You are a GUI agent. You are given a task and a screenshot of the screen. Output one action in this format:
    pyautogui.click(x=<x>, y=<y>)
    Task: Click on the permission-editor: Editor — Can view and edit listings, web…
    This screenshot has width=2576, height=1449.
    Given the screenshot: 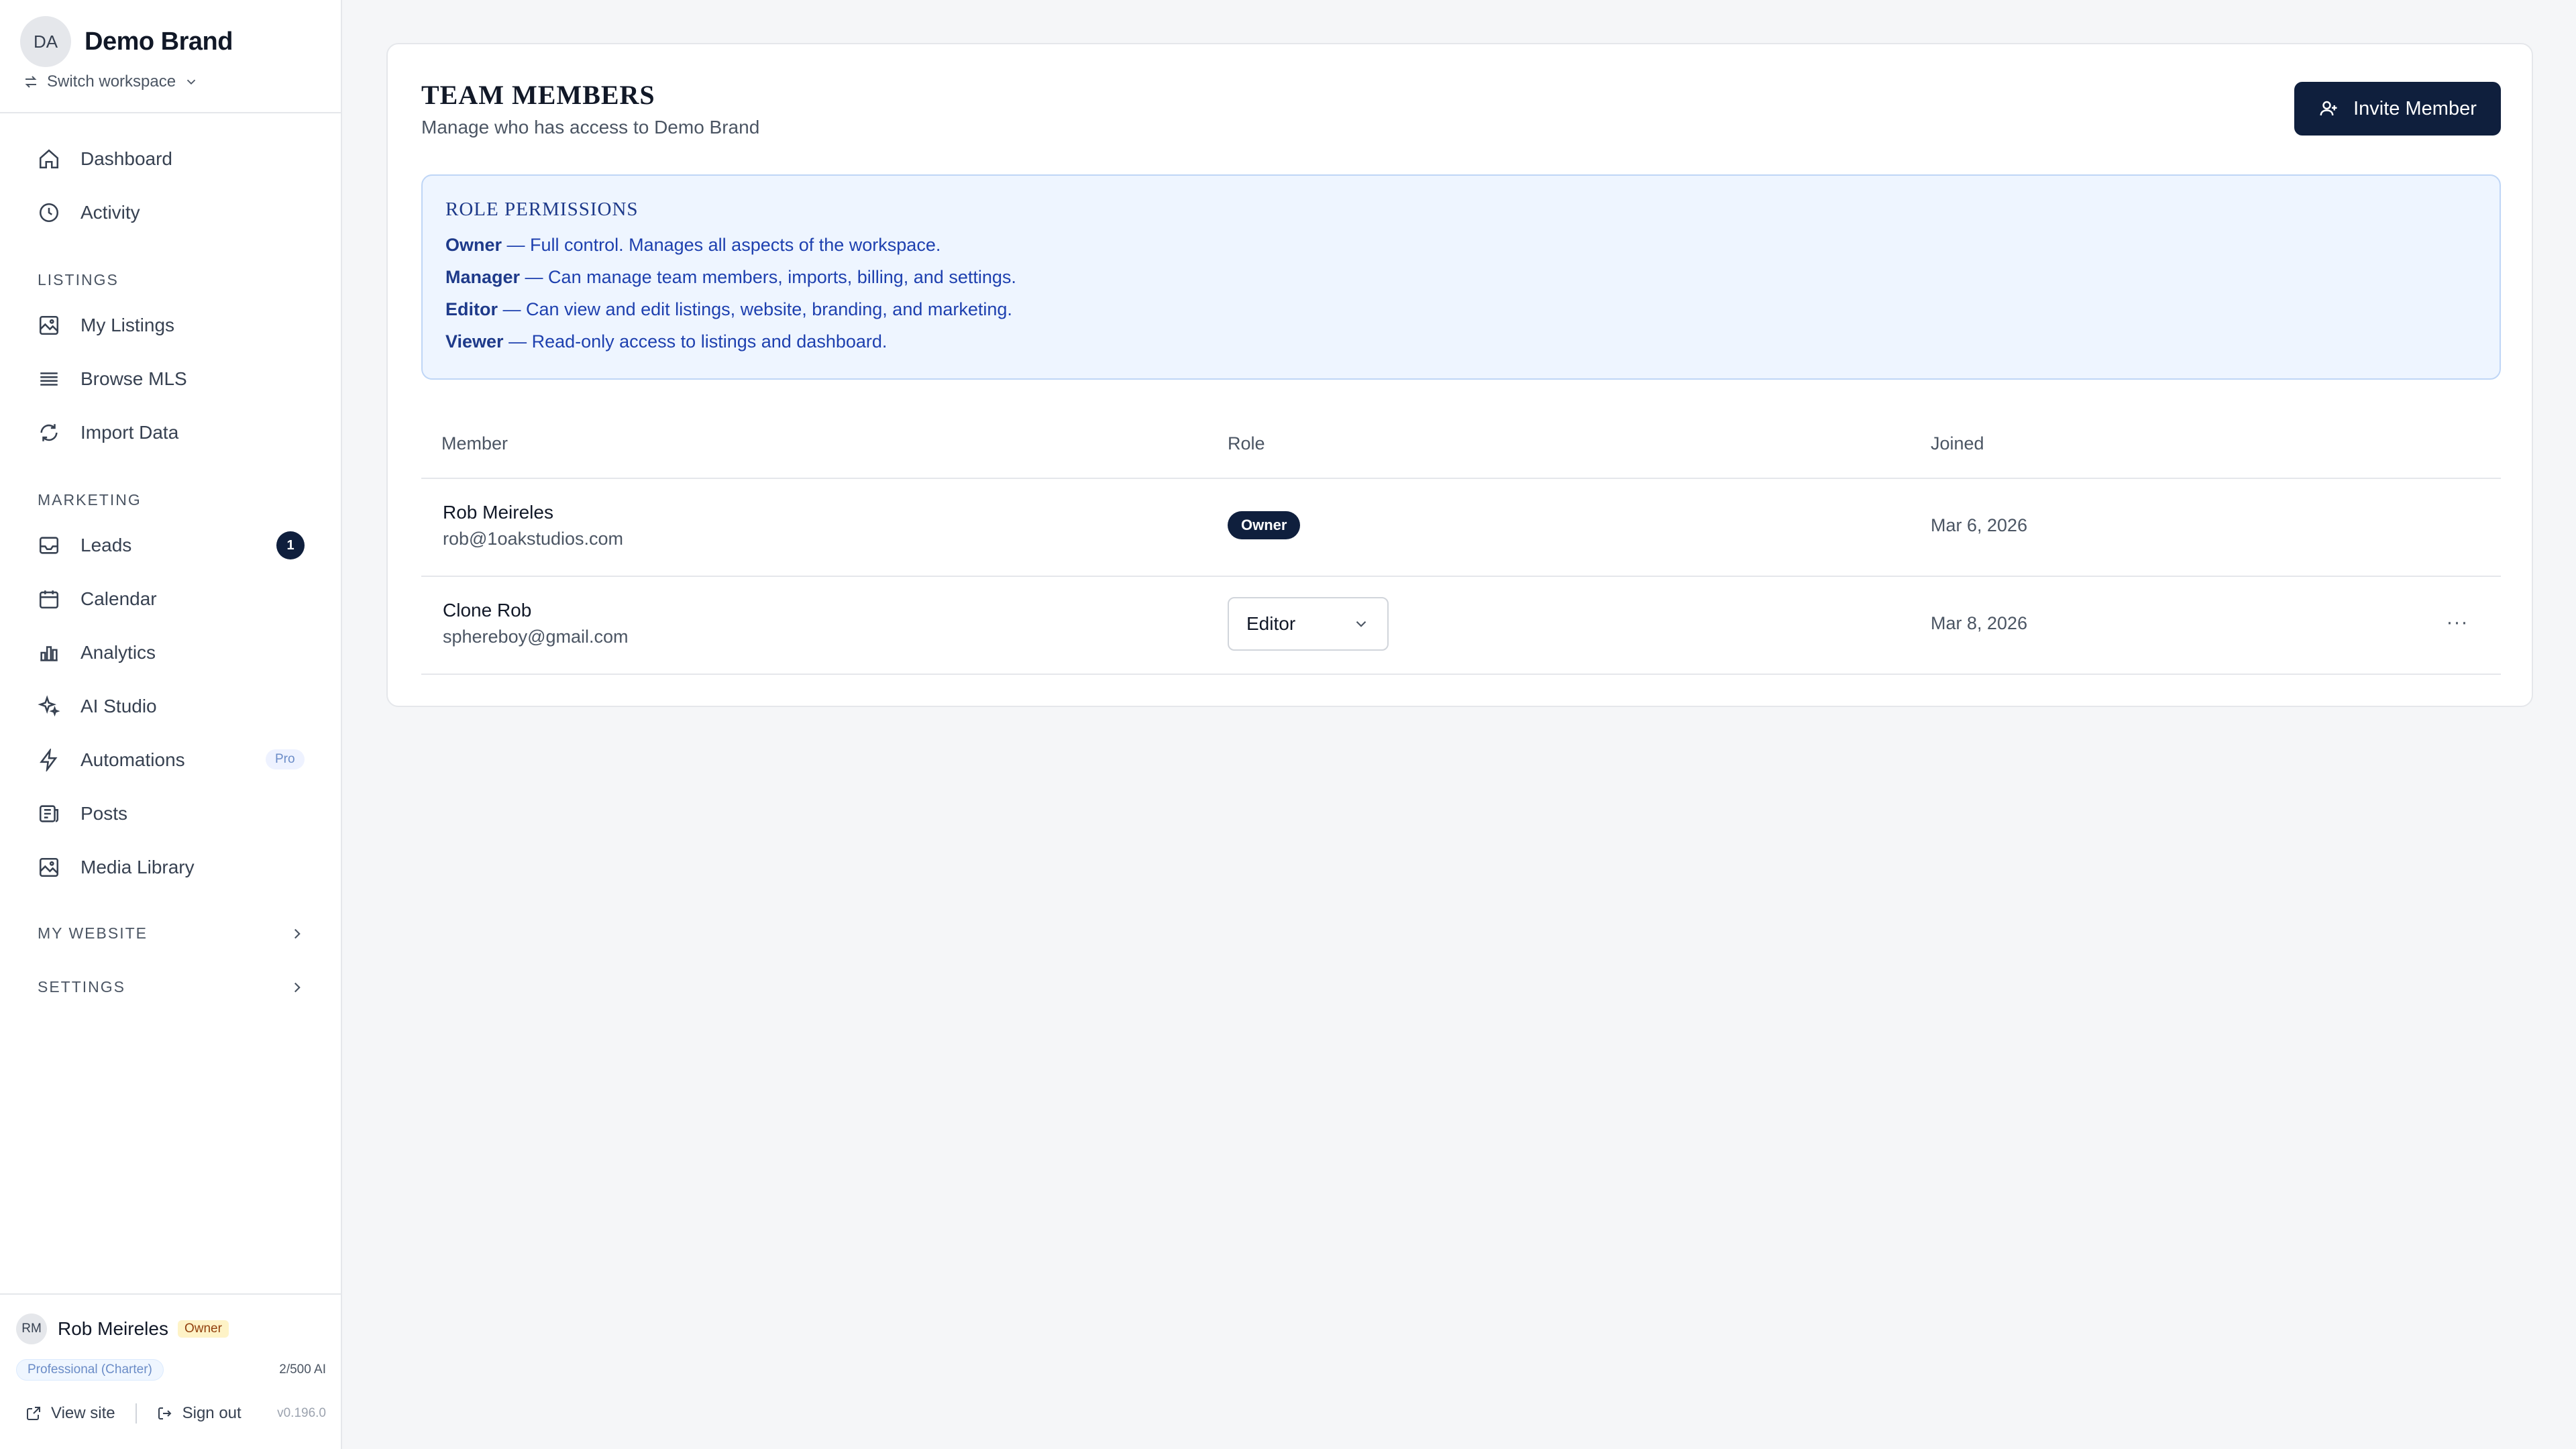 What is the action you would take?
    pyautogui.click(x=728, y=309)
    